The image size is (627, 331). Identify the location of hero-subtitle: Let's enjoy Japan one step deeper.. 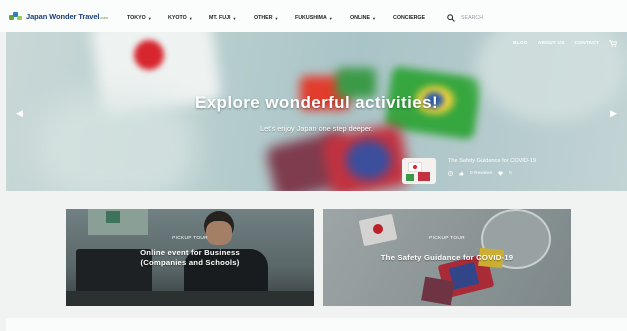
(316, 128).